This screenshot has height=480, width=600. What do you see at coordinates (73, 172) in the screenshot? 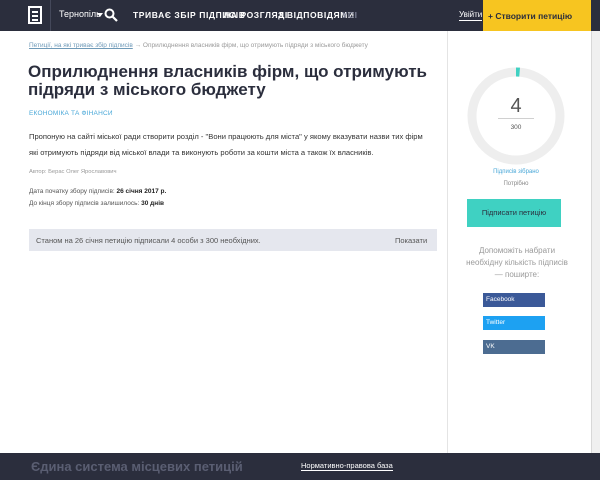
I see `petition-author: Автор: Берас Олег Ярославович` at bounding box center [73, 172].